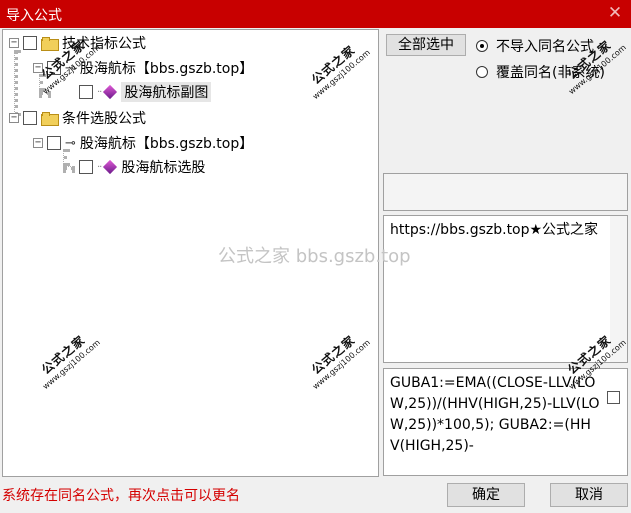 The width and height of the screenshot is (631, 513). What do you see at coordinates (486, 495) in the screenshot?
I see `ok-button: 确定` at bounding box center [486, 495].